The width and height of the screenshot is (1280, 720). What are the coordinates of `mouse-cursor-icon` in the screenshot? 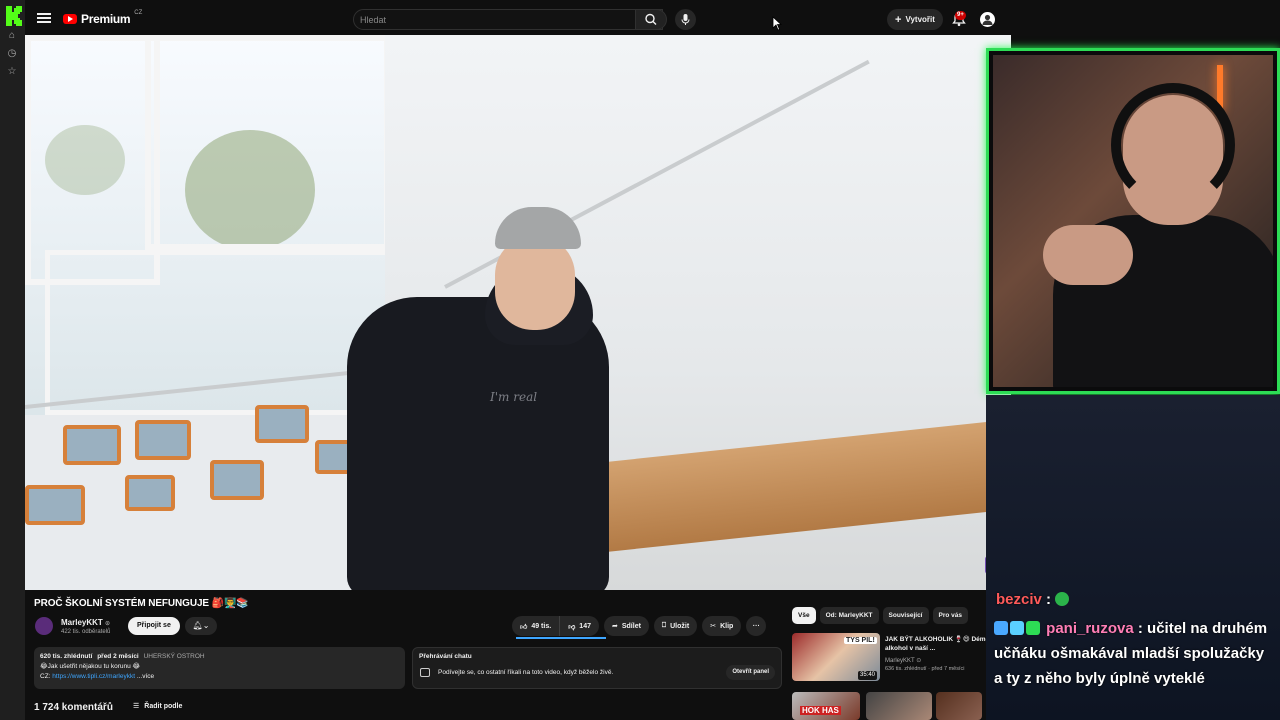 It's located at (777, 23).